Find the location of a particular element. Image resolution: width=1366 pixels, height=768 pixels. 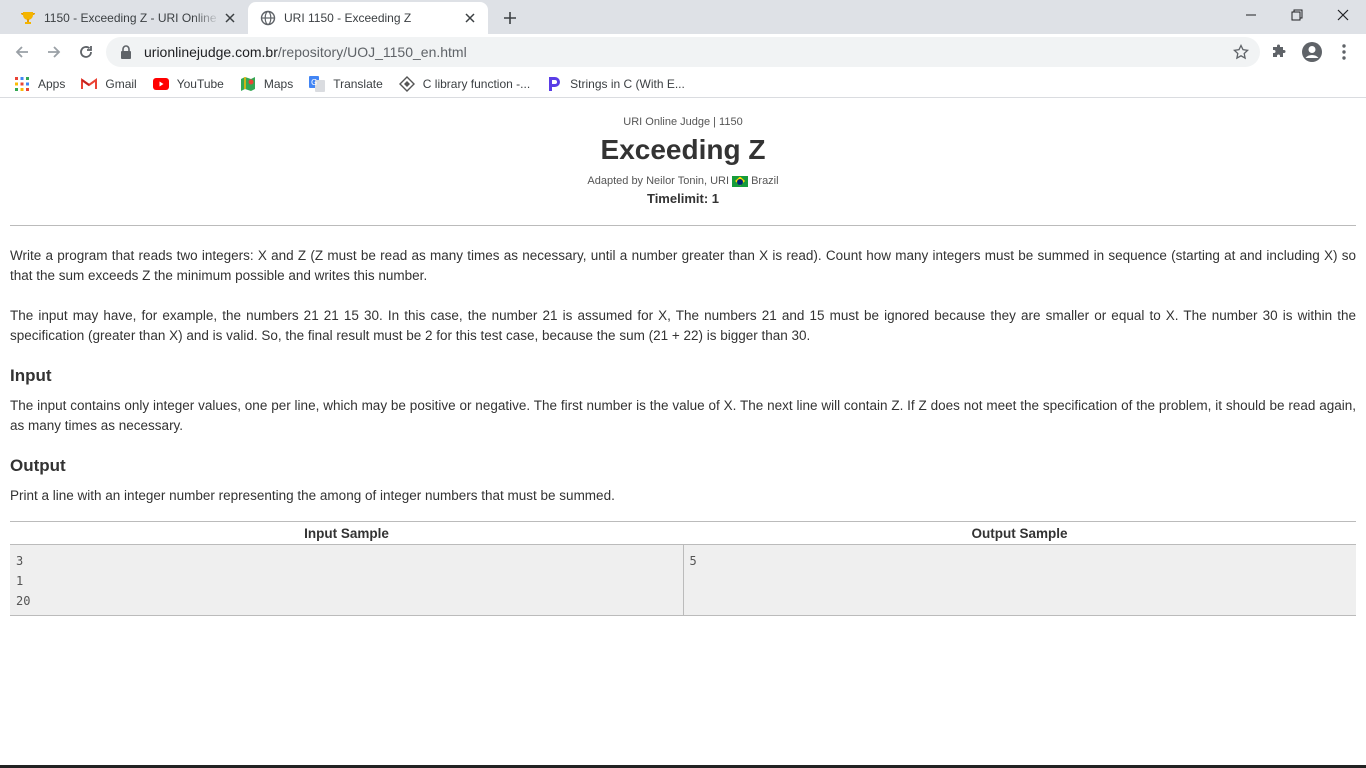

back-button is located at coordinates (22, 52).